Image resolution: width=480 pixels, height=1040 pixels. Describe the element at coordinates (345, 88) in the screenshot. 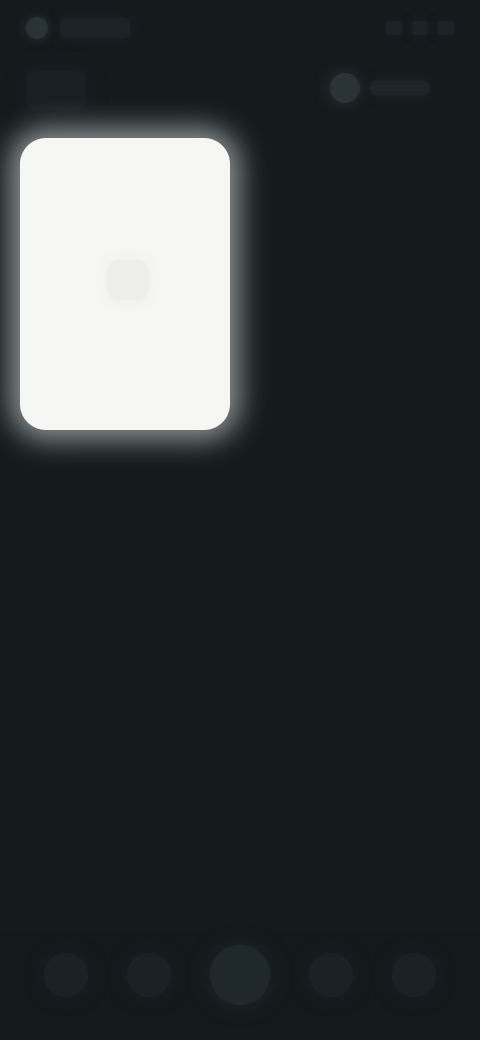

I see `circle-icon` at that location.